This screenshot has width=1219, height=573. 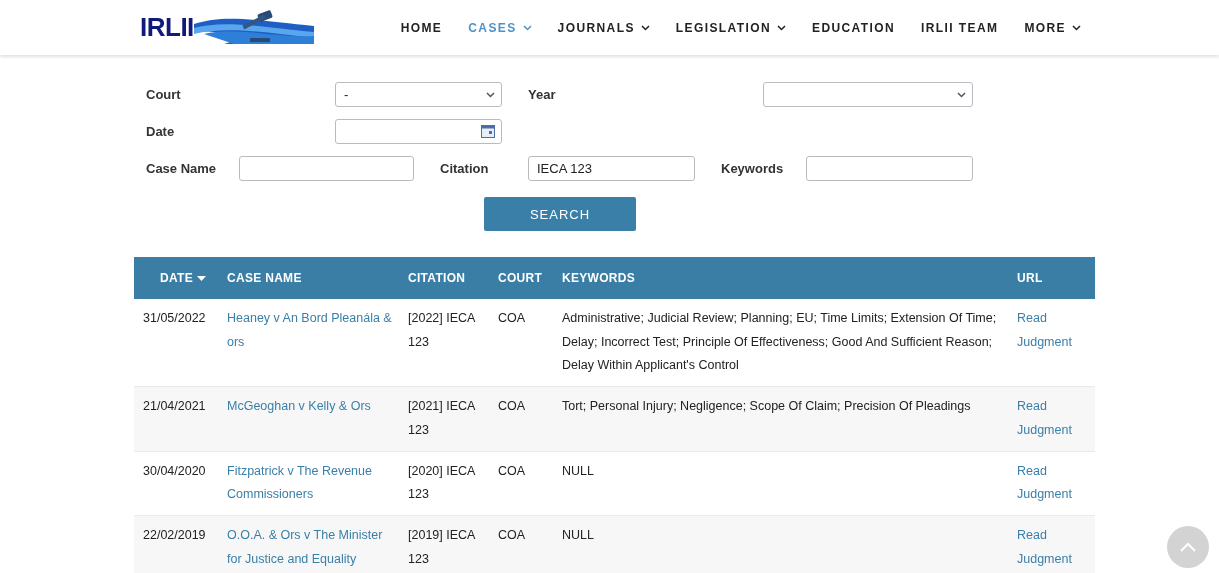 I want to click on keywords-cell-text: Administrative; Judicial Review; Planning; EU; Time Limits; Extension Of Time; Delay; Incorrect Test; Principle Of Effectiveness; Good And Sufficient Reason; Delay Within Applicant's Control, so click(x=780, y=342).